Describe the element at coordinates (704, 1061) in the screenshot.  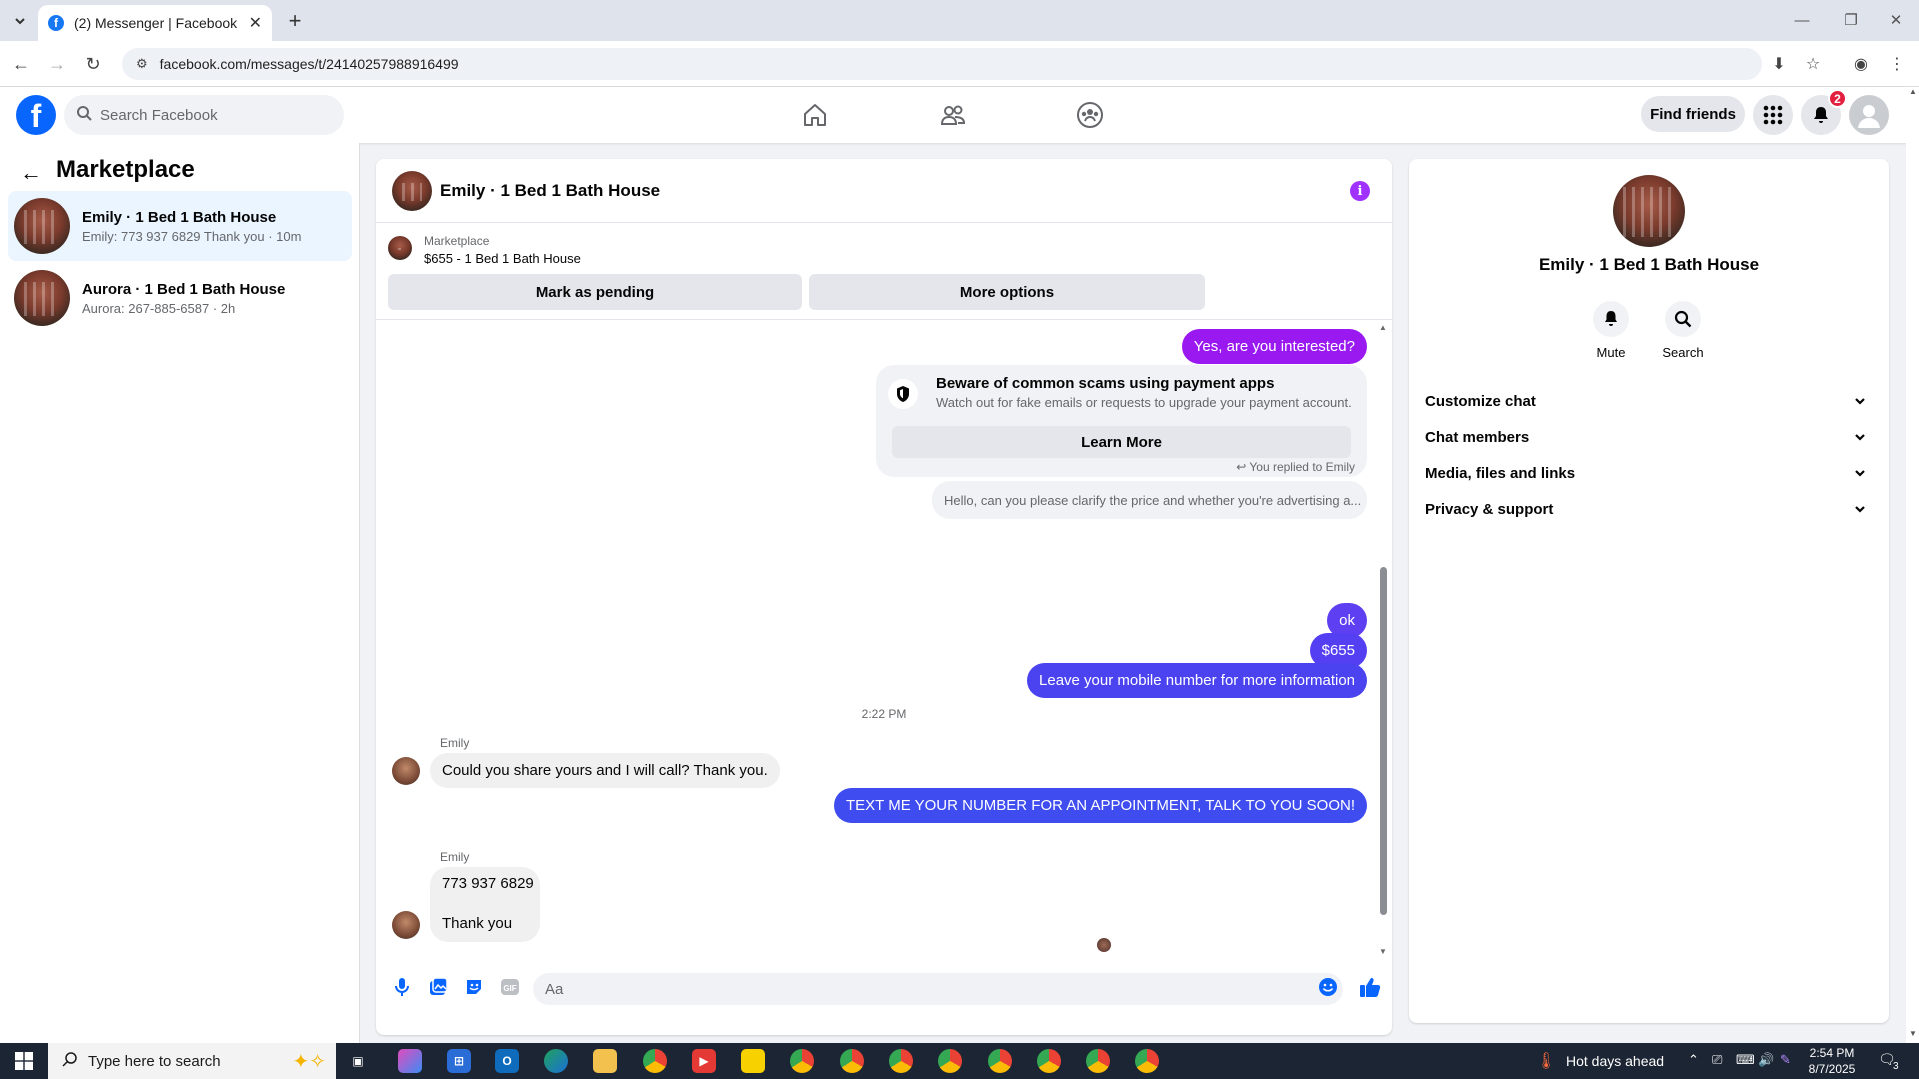
I see `app-red-icon: ▶` at that location.